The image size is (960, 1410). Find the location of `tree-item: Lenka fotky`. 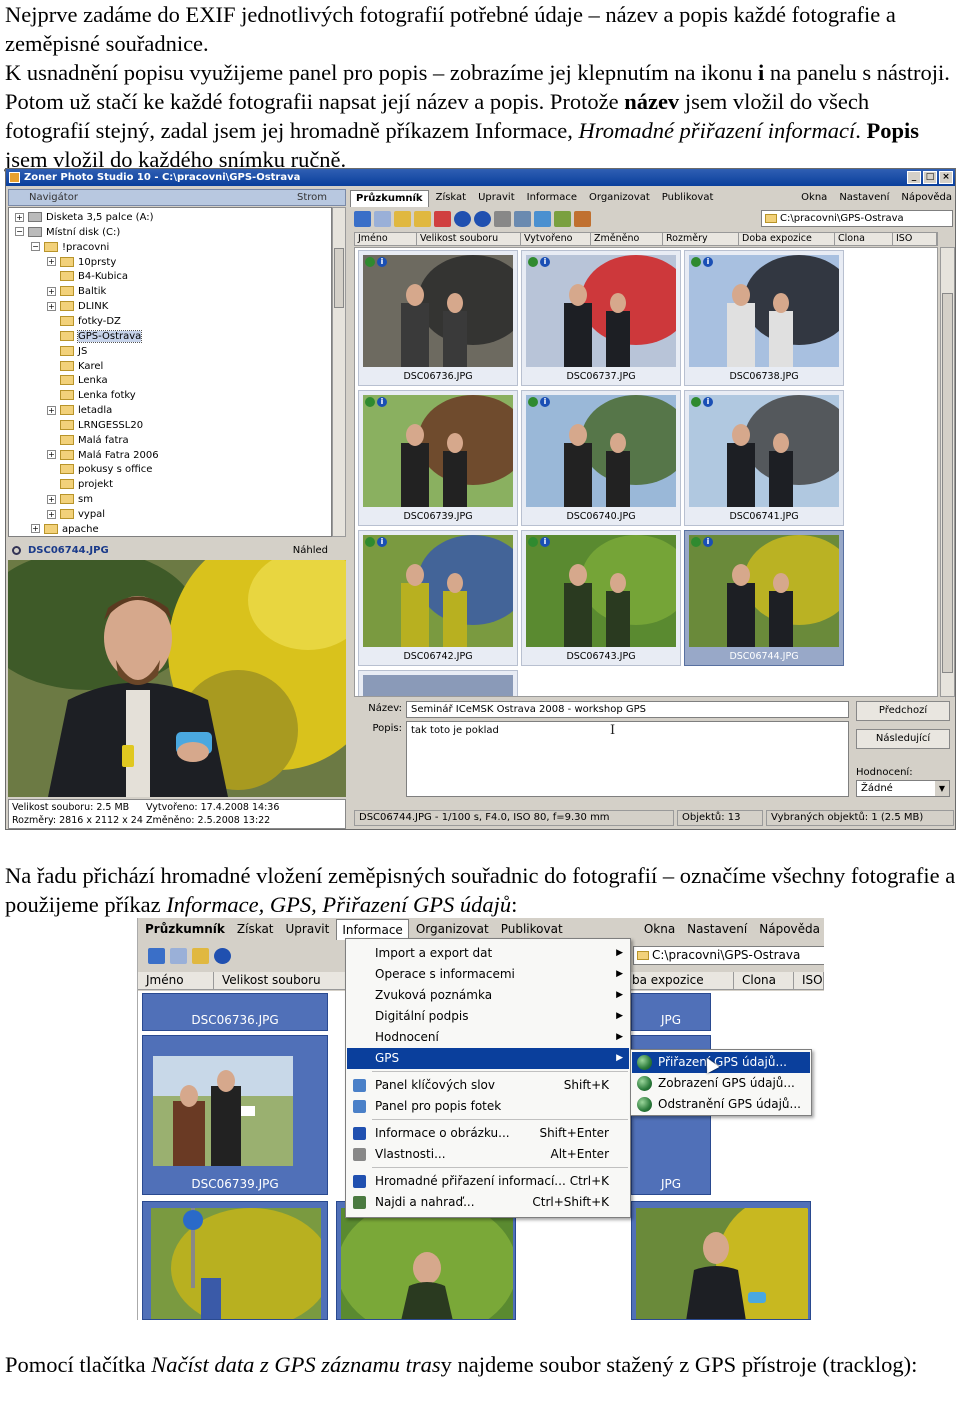

tree-item: Lenka fotky is located at coordinates (91, 395).